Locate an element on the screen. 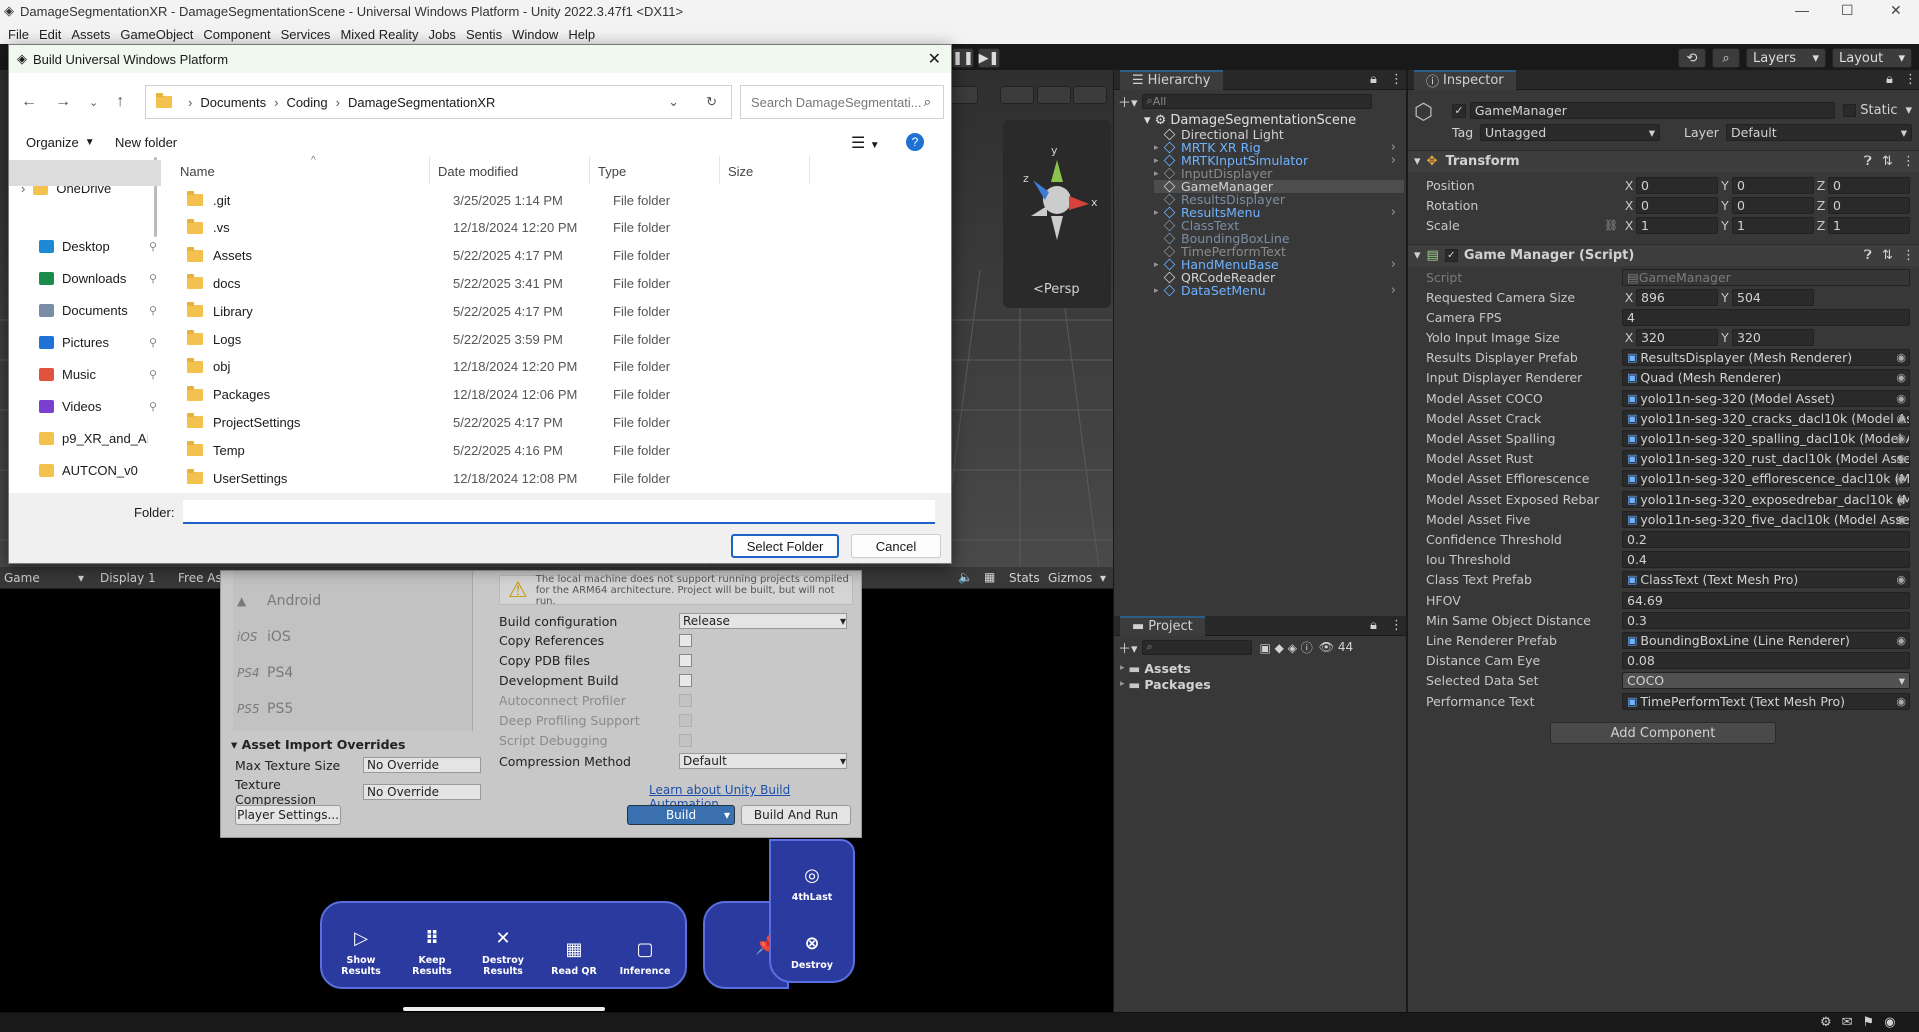 The image size is (1919, 1032). vector-x-field: 320 is located at coordinates (1677, 337).